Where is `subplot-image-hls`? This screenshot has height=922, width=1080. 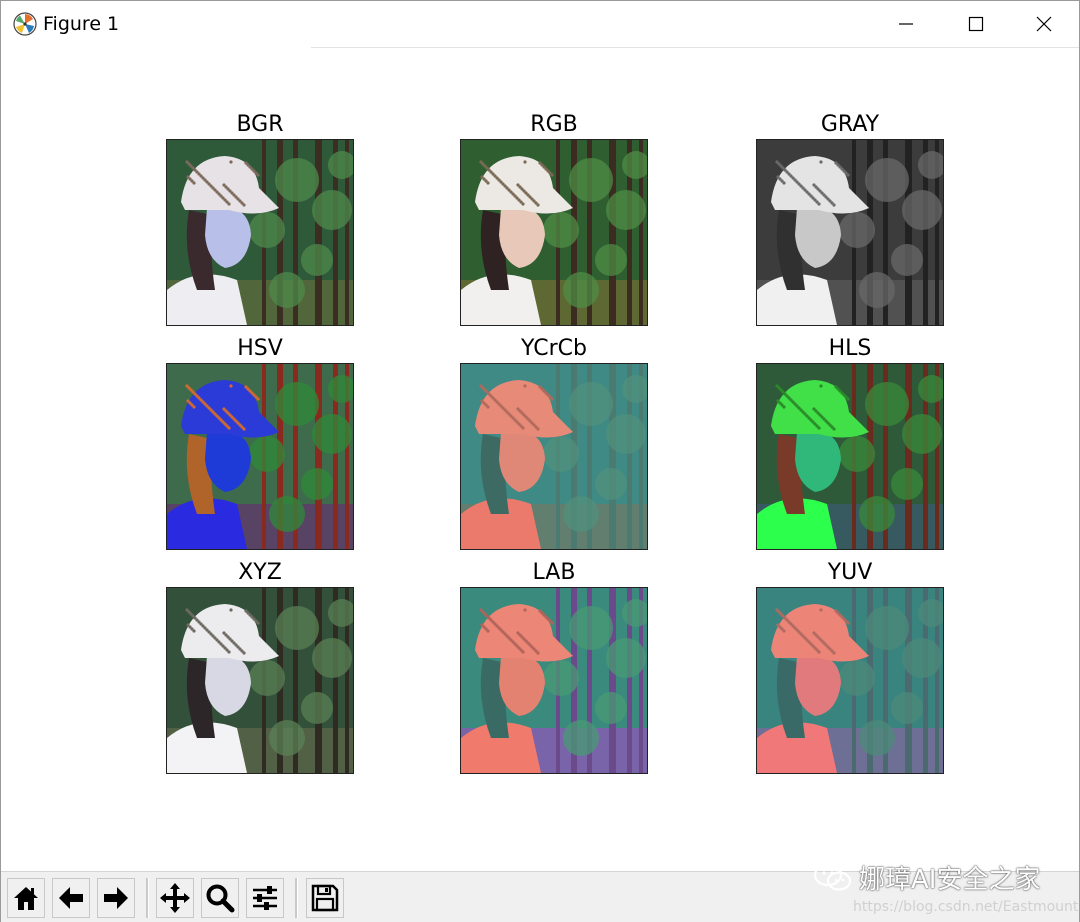 subplot-image-hls is located at coordinates (850, 456).